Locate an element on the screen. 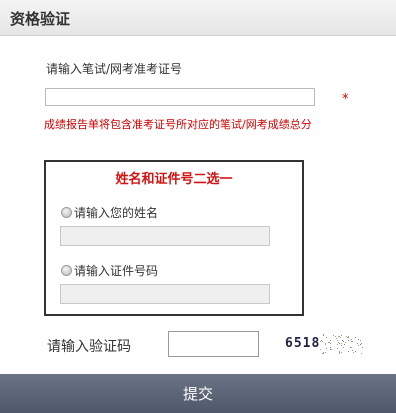 Image resolution: width=396 pixels, height=413 pixels. captcha-input is located at coordinates (213, 344).